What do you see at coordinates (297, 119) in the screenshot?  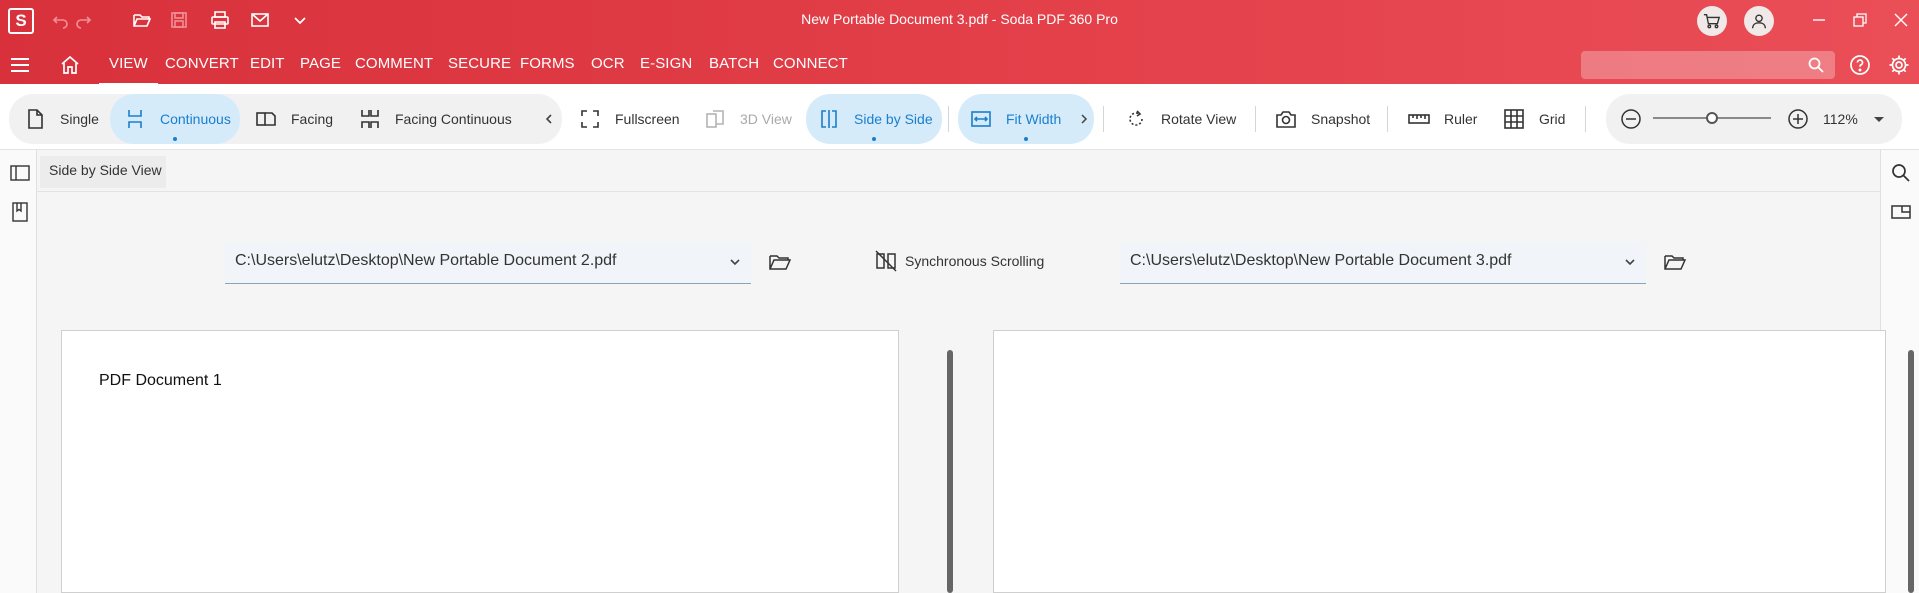 I see `facing-button: Facing` at bounding box center [297, 119].